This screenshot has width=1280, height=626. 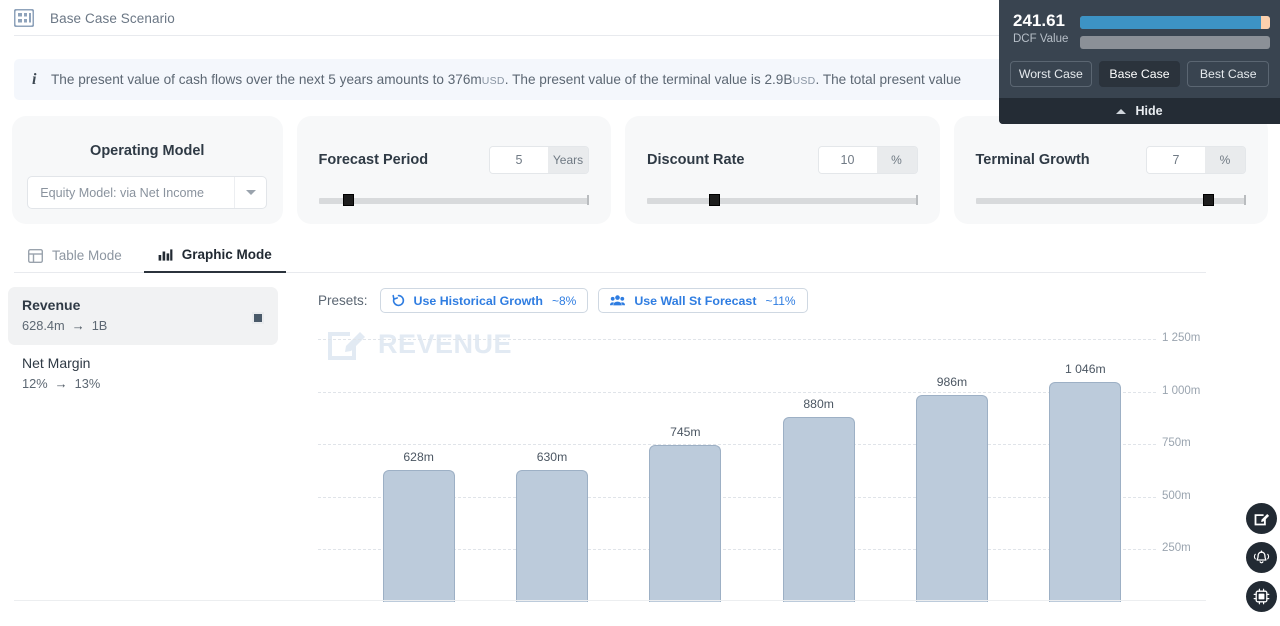 What do you see at coordinates (847, 160) in the screenshot?
I see `discount-rate-input` at bounding box center [847, 160].